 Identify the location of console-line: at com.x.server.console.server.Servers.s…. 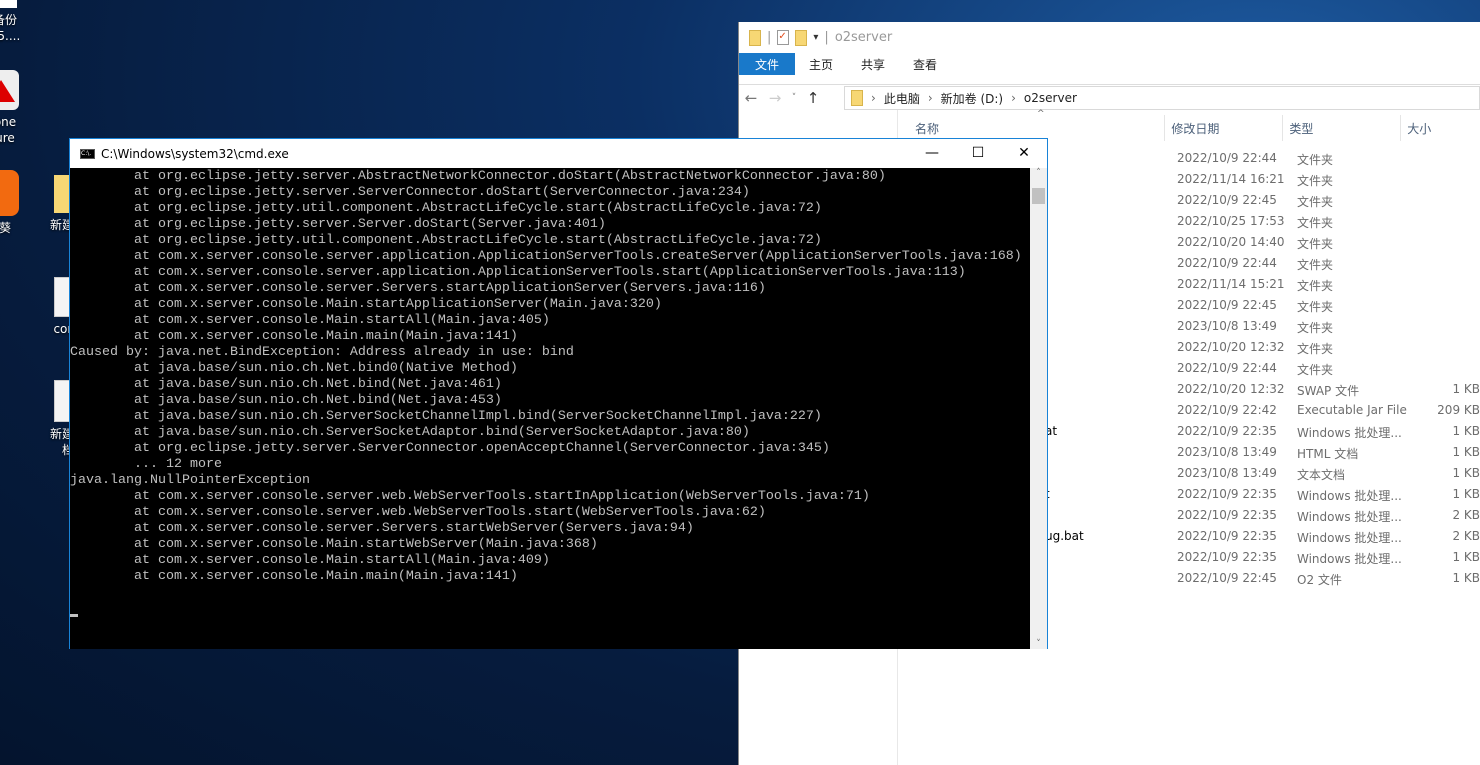
(418, 288).